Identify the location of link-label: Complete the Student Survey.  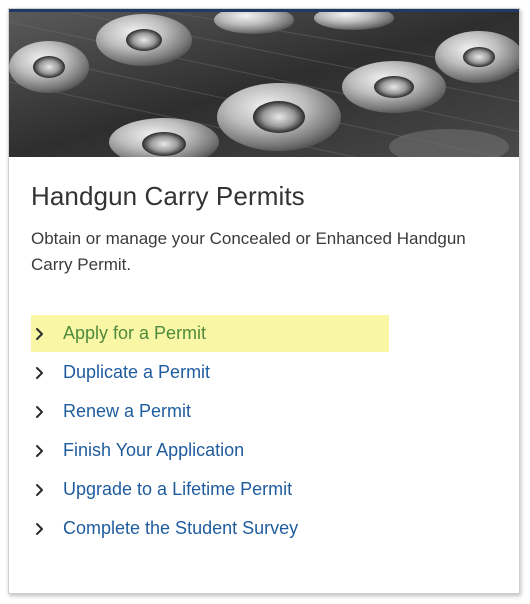
(181, 528).